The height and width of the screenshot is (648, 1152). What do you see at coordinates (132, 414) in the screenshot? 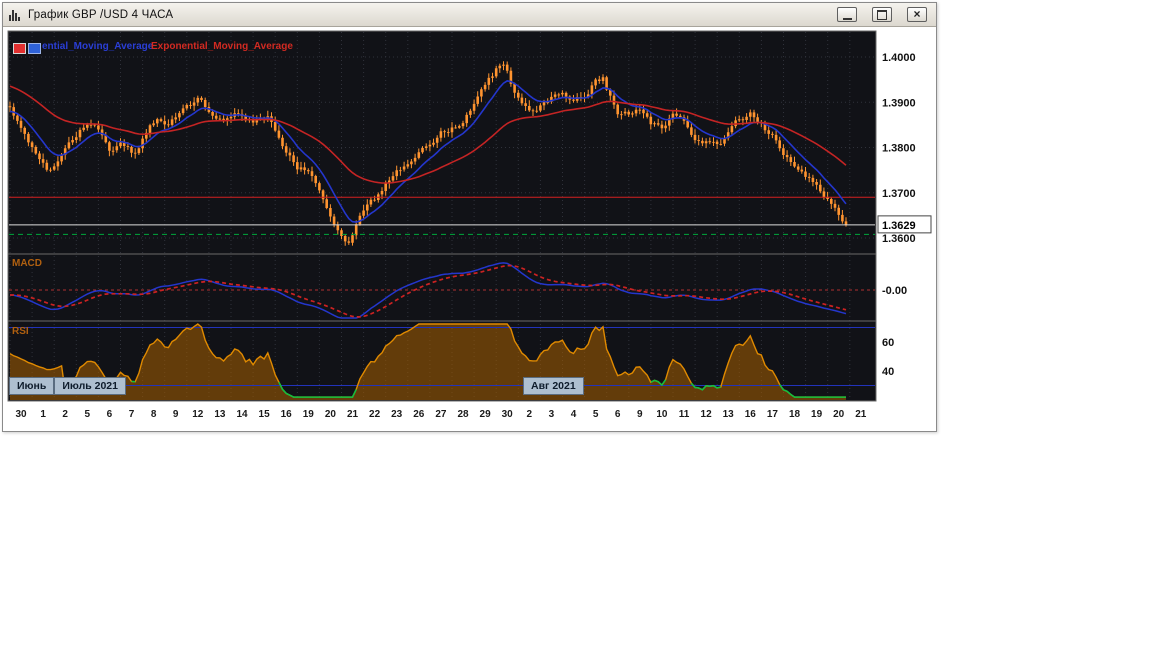
I see `svg-text: 7` at bounding box center [132, 414].